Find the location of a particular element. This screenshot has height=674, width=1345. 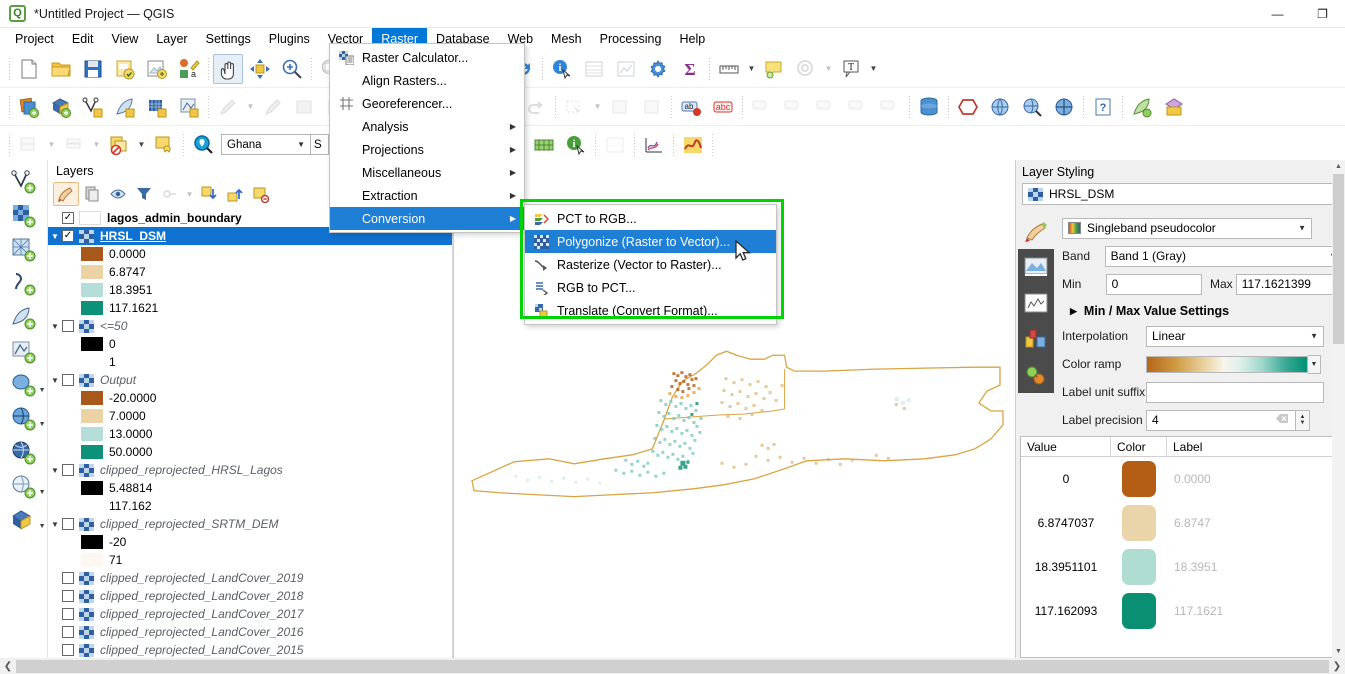

add-mesh-layer-rail-icon is located at coordinates (24, 250).